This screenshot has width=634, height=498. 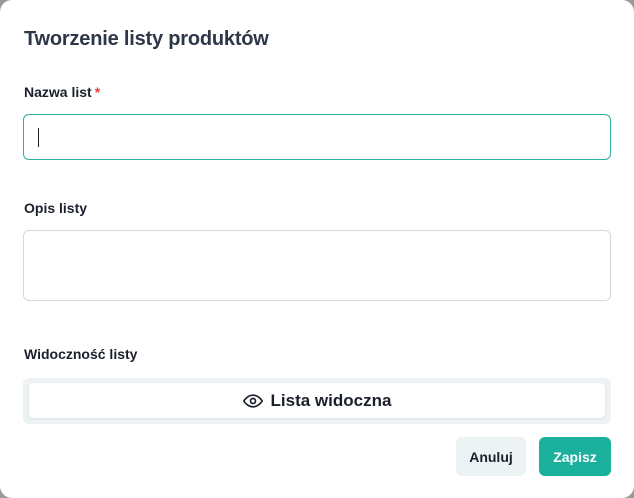 I want to click on list-description-textarea, so click(x=317, y=265).